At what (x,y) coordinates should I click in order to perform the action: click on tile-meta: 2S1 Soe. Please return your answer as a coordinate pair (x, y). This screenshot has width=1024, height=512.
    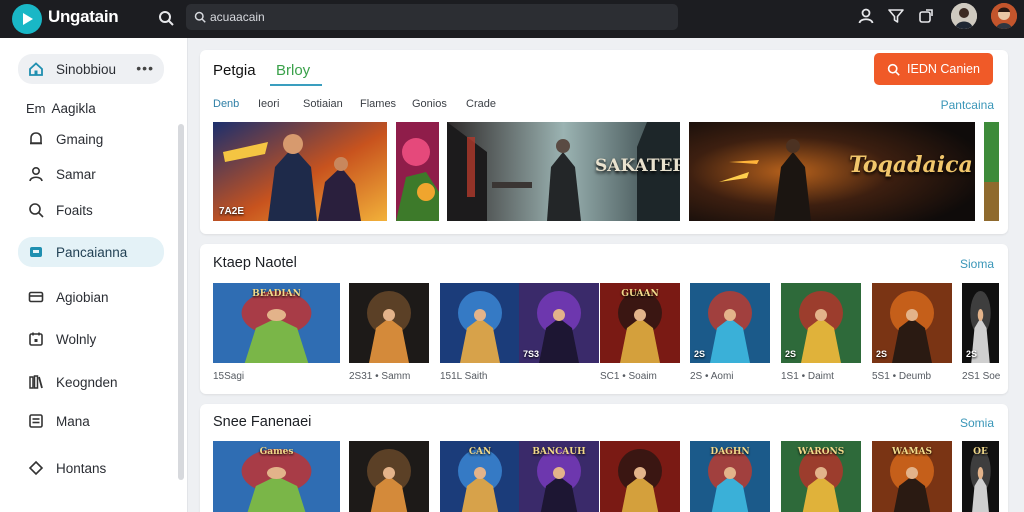
    Looking at the image, I should click on (981, 376).